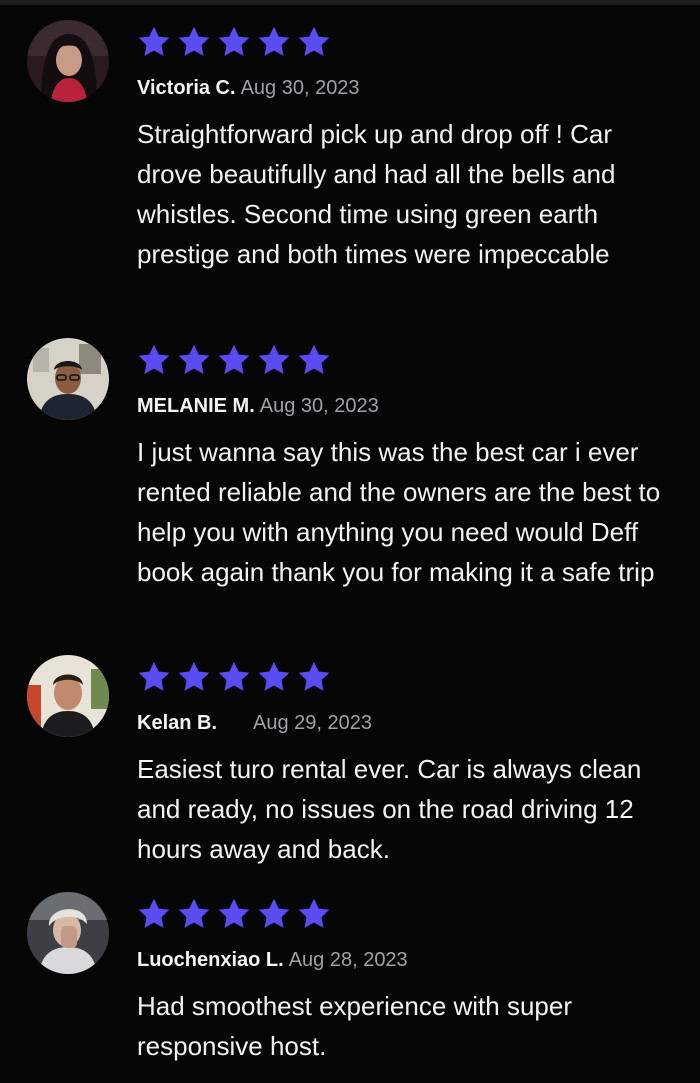 This screenshot has width=700, height=1083. I want to click on review-byline: Luochenxiao L. Aug 28, 2023, so click(272, 960).